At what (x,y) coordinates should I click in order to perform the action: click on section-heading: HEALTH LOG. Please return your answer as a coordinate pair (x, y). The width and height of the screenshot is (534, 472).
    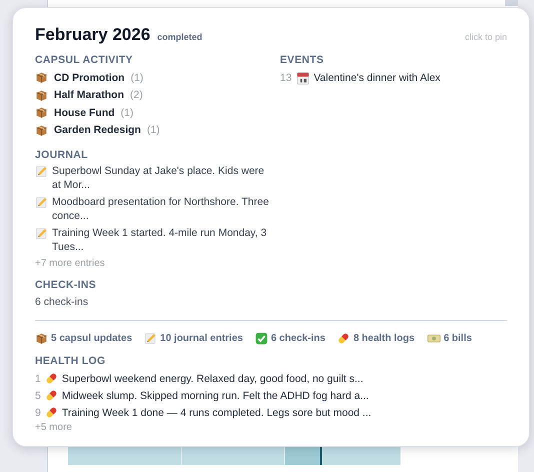
    Looking at the image, I should click on (70, 361).